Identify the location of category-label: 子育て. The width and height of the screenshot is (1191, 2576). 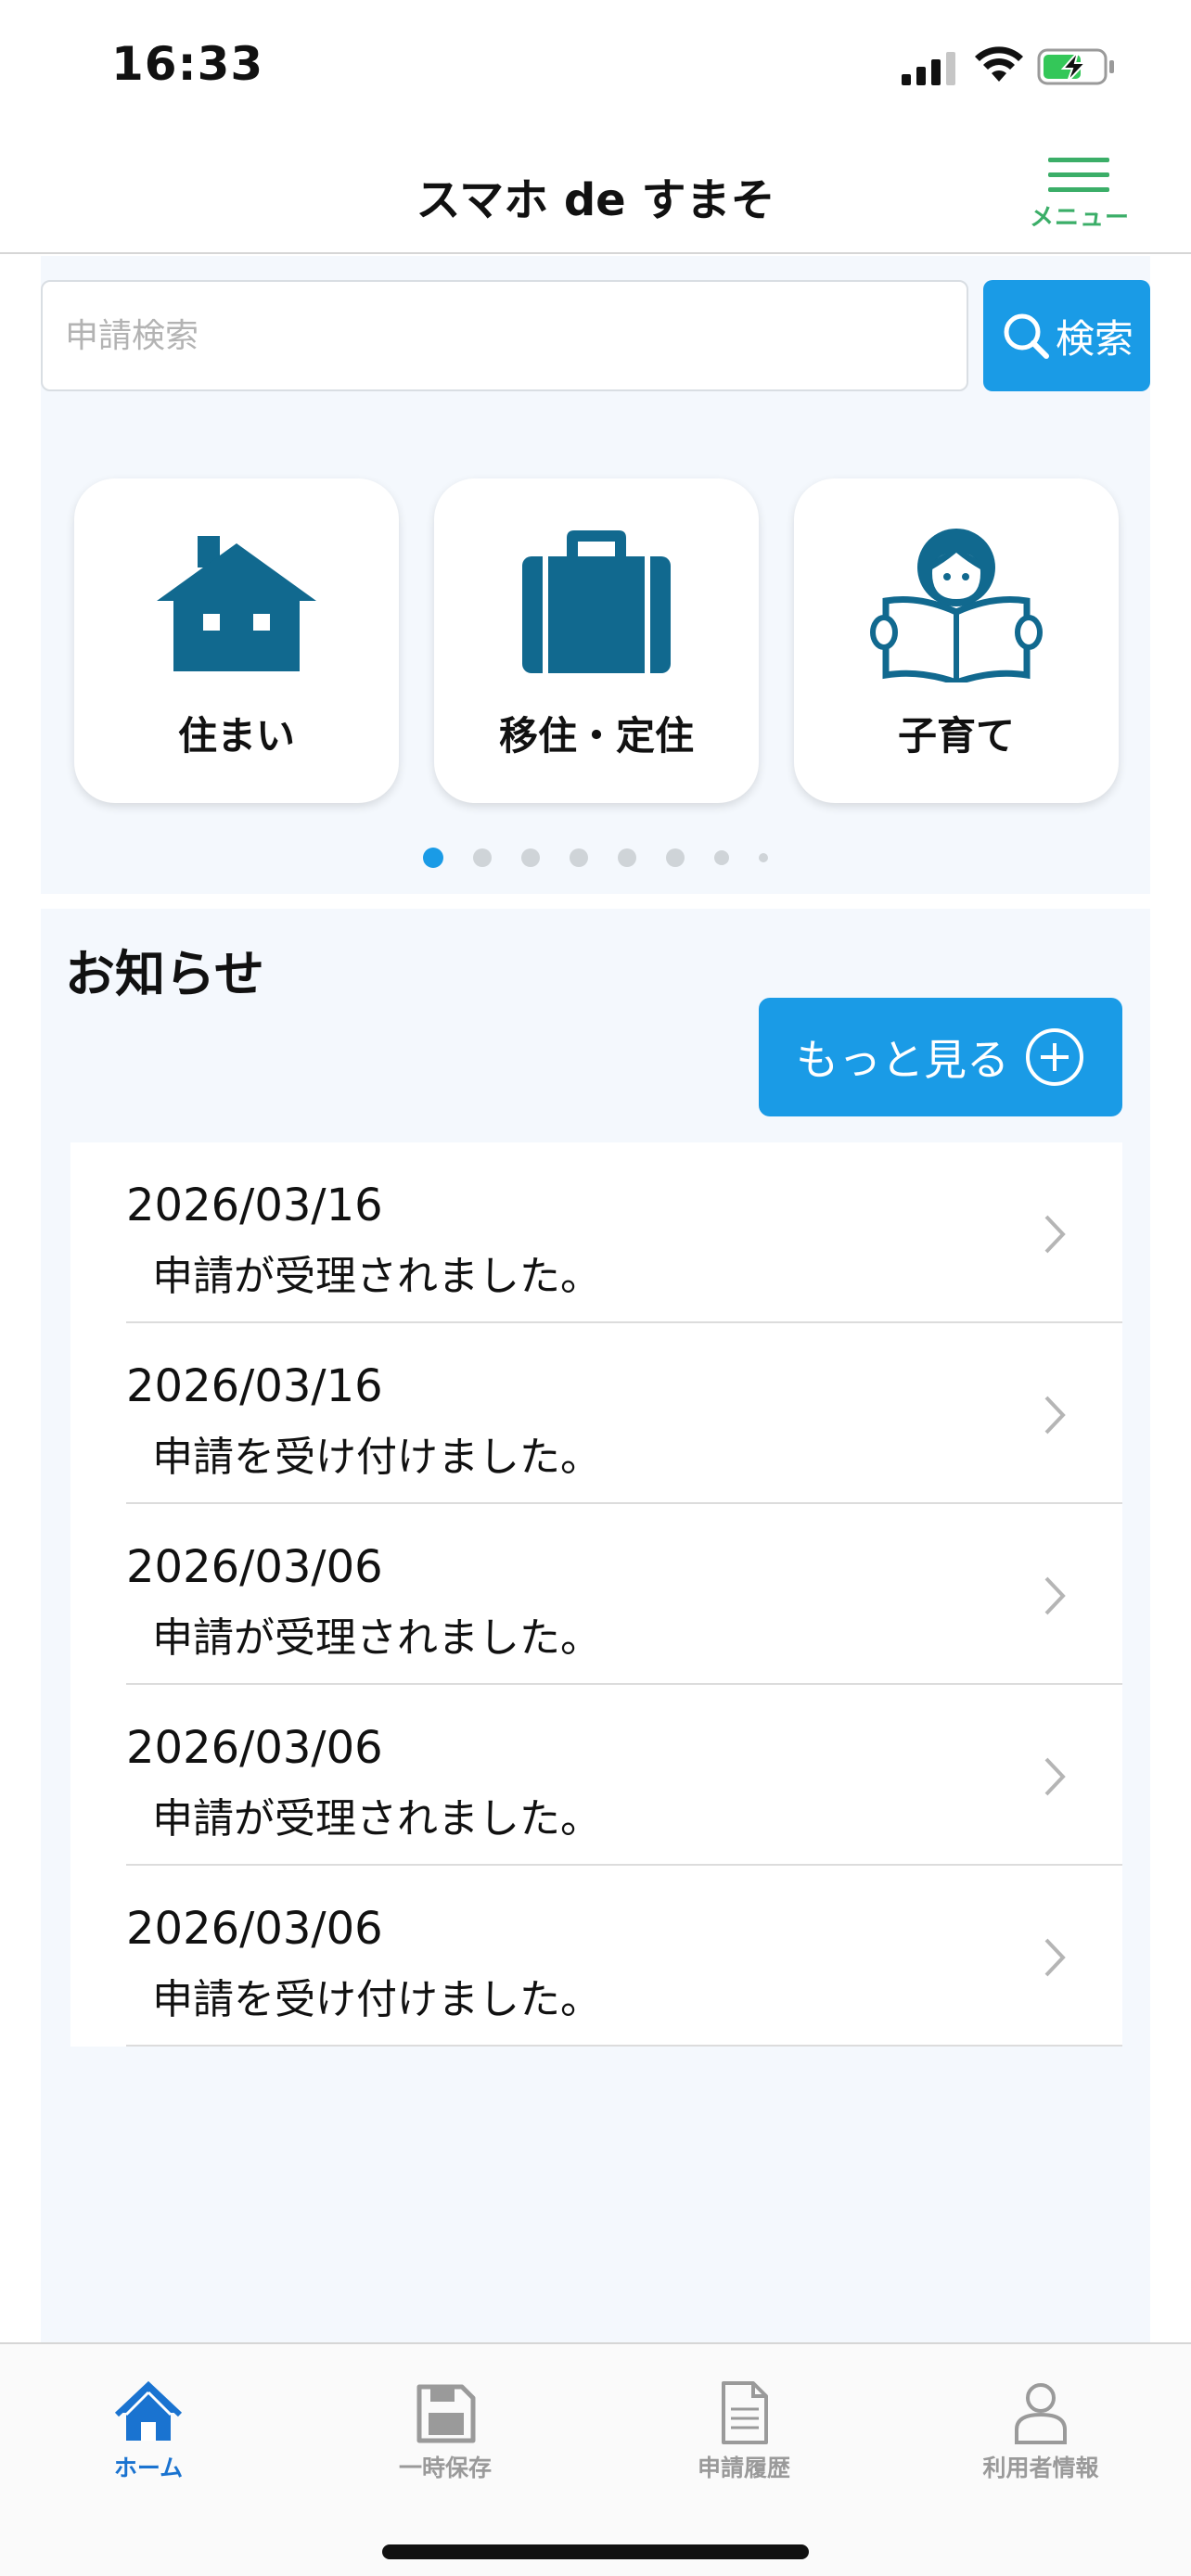
(956, 736).